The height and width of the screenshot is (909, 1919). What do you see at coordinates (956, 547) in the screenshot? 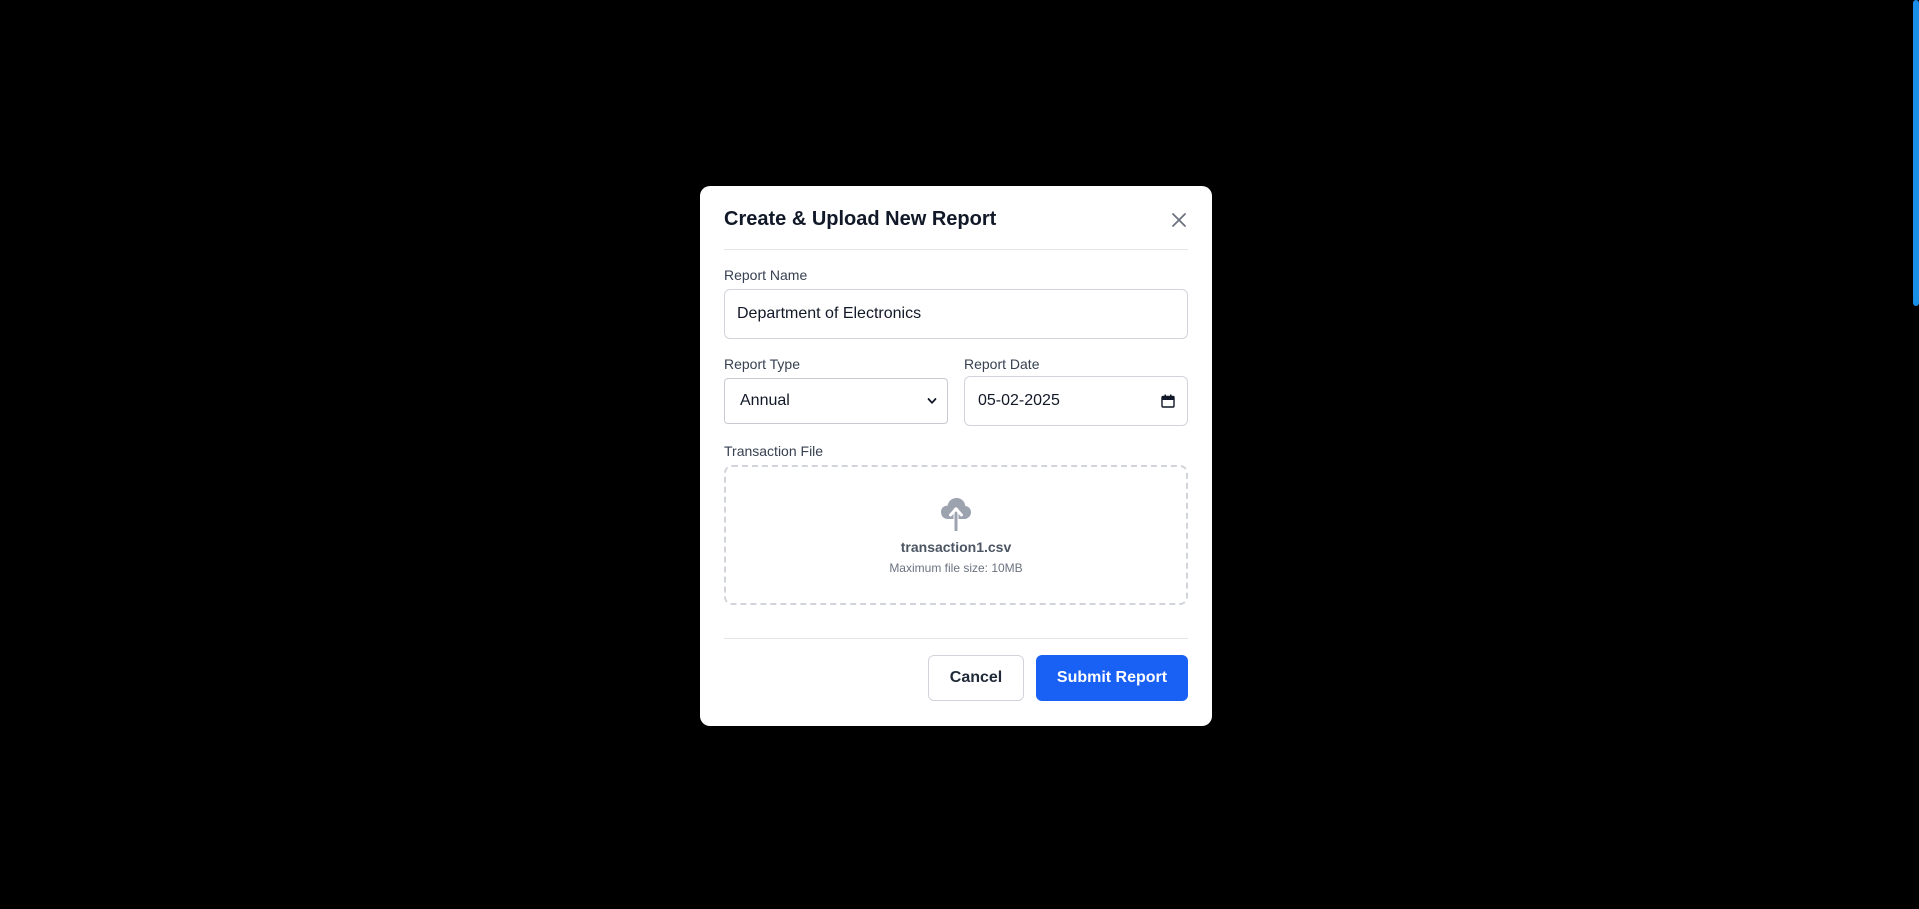
I see `selected-file-name: transaction1.csv` at bounding box center [956, 547].